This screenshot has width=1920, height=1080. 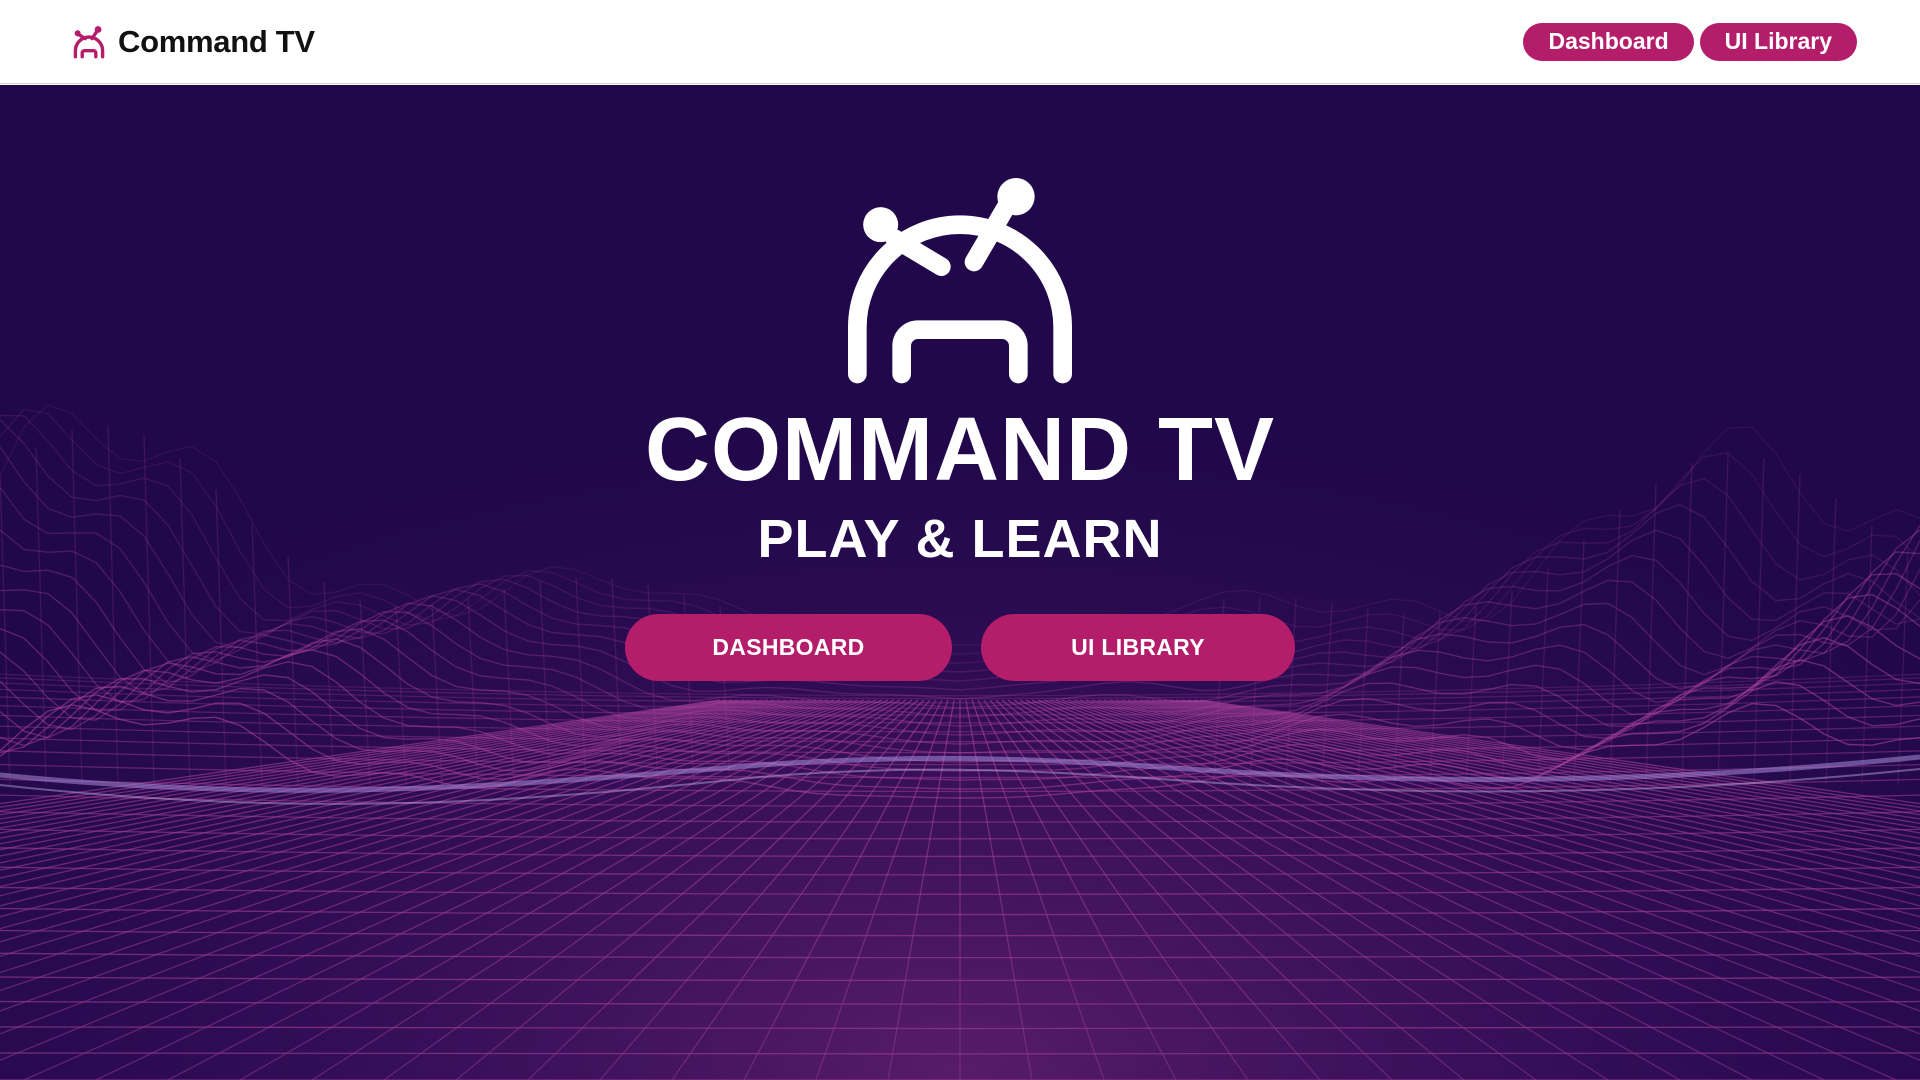 What do you see at coordinates (960, 539) in the screenshot?
I see `hero-subtitle: PLAY & LEARN` at bounding box center [960, 539].